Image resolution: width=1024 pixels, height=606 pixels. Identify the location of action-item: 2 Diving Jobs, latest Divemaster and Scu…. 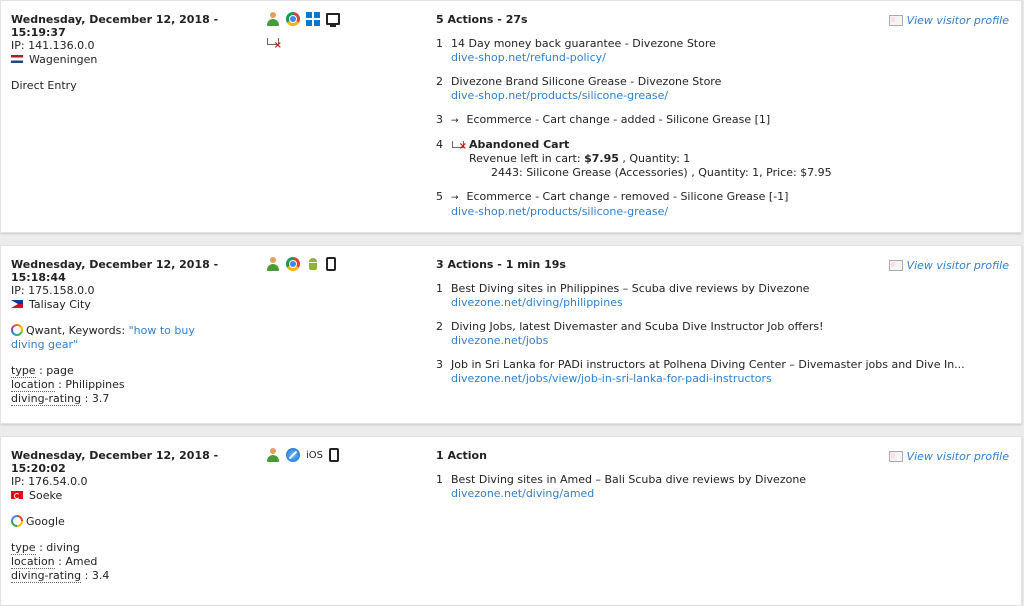
(716, 334).